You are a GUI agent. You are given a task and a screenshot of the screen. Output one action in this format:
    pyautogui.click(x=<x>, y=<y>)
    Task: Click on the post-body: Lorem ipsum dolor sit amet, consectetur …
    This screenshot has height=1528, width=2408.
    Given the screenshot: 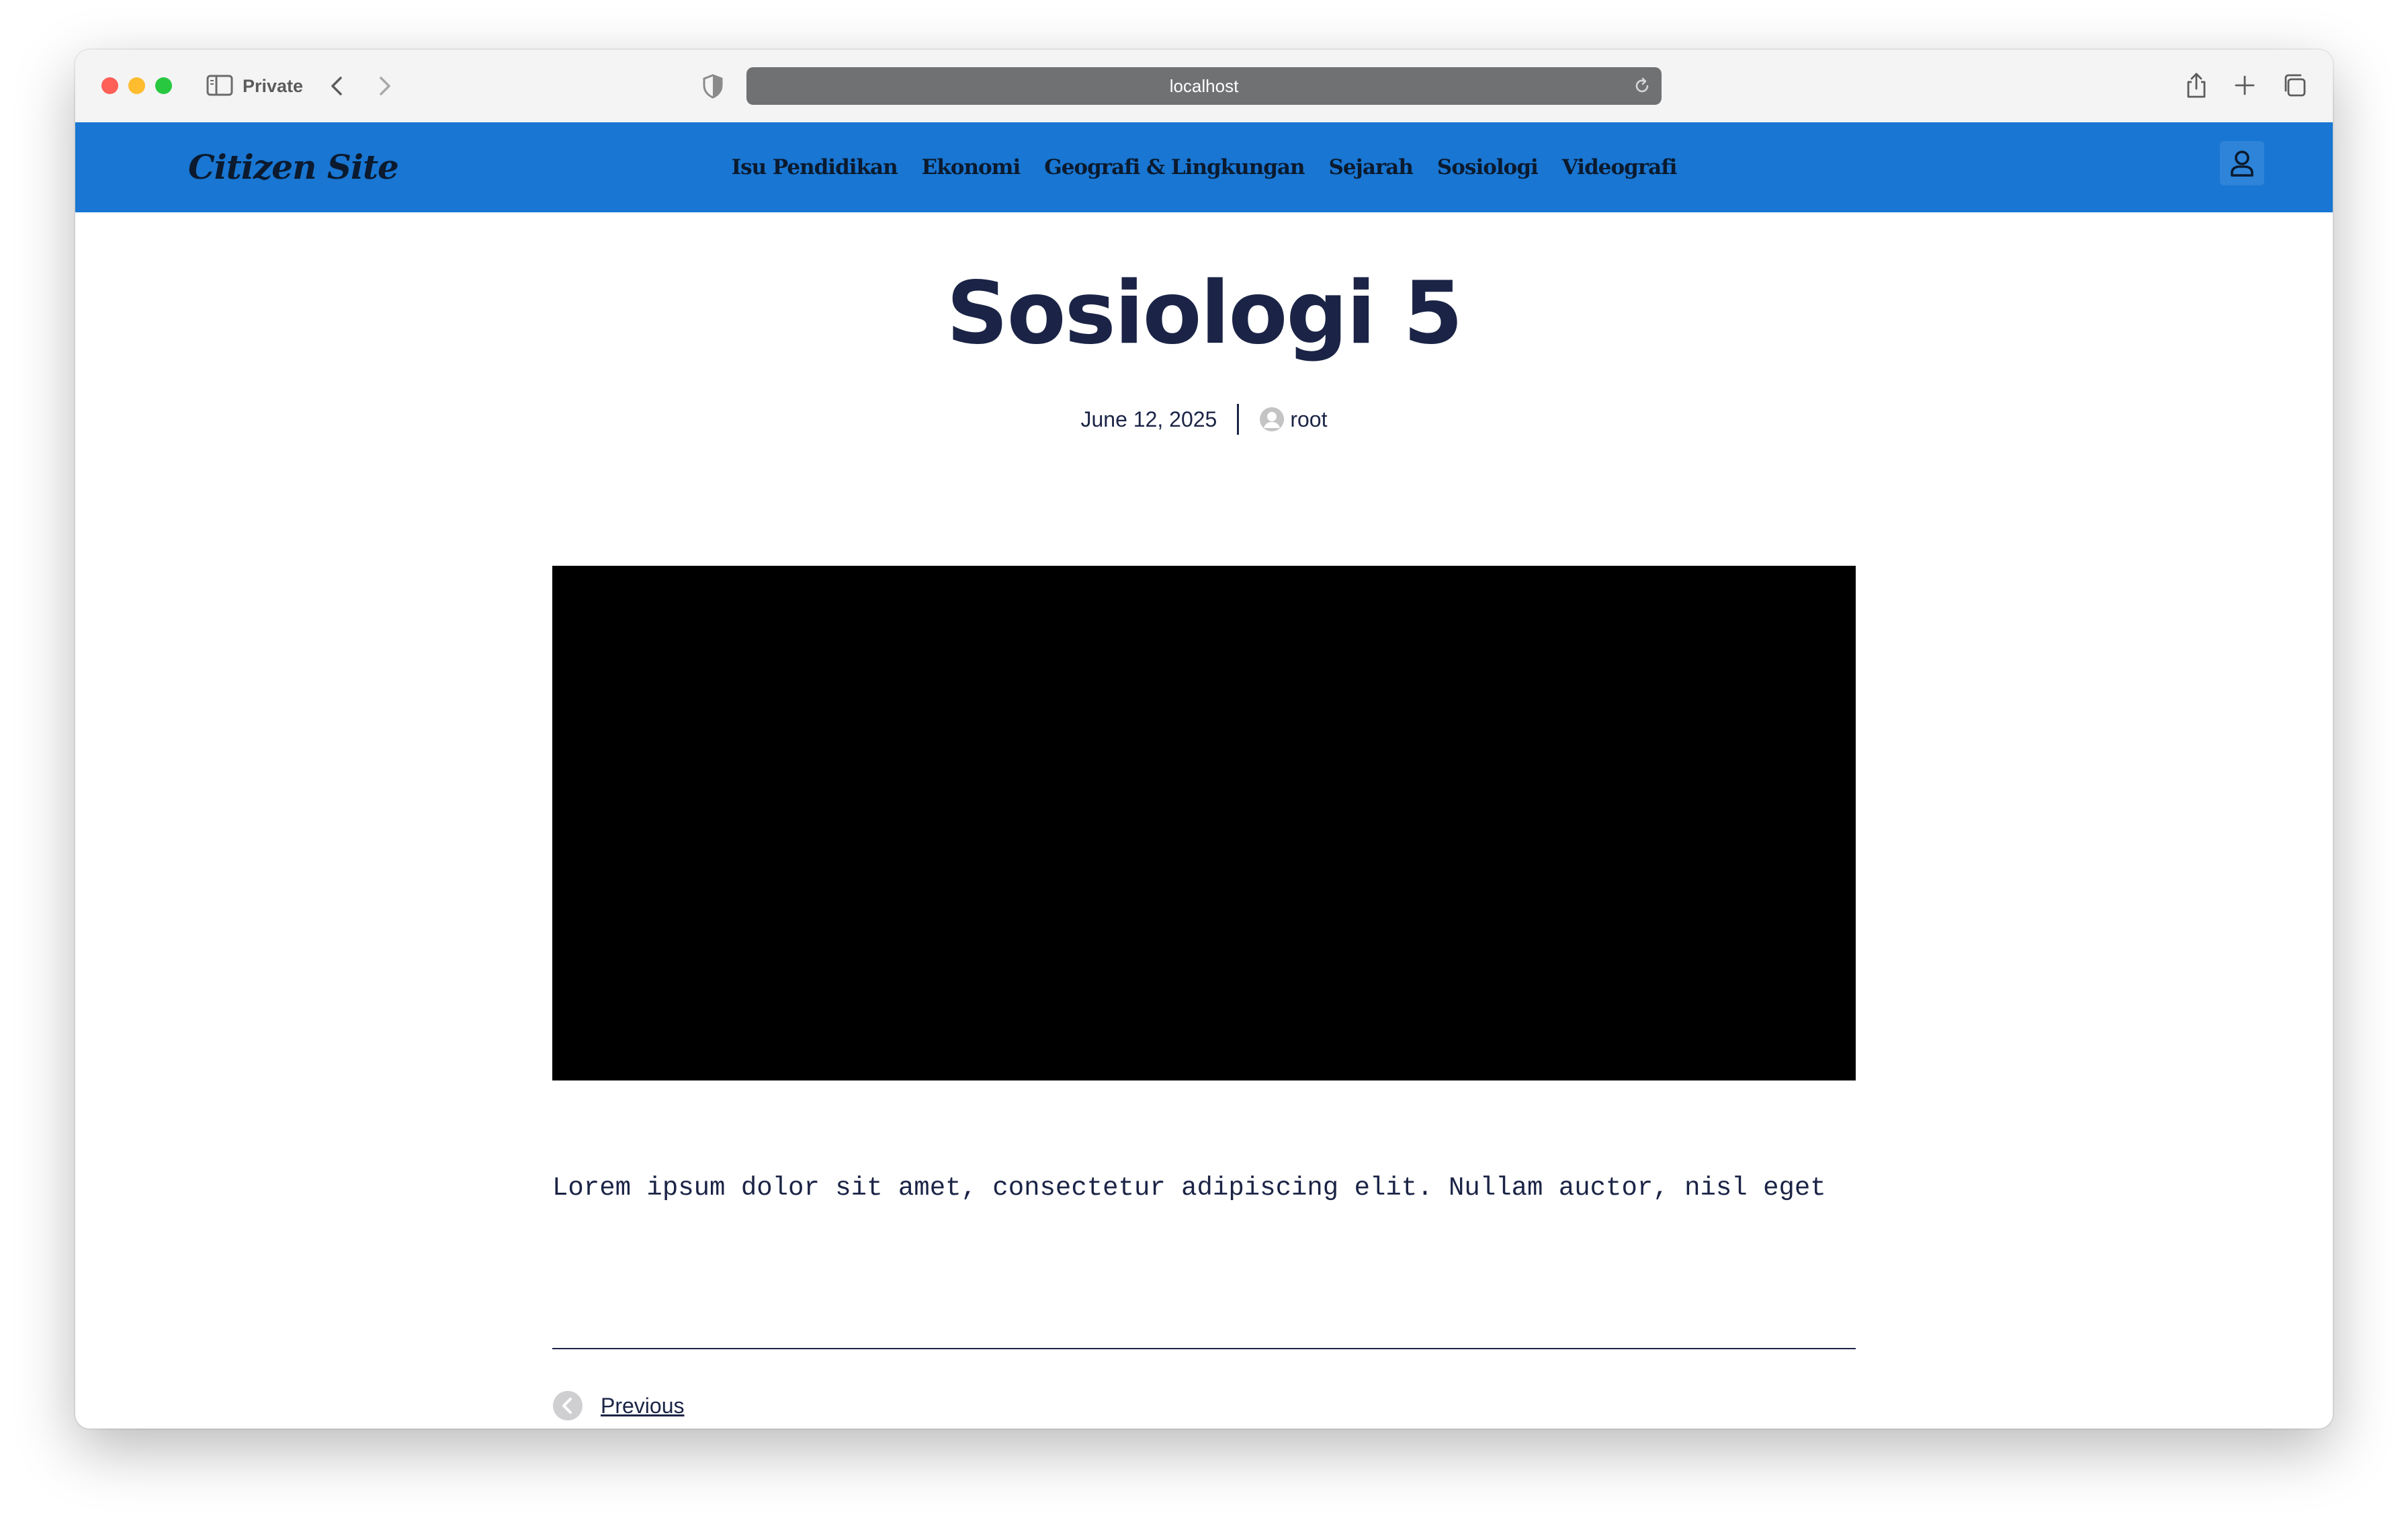 What is the action you would take?
    pyautogui.click(x=1189, y=1188)
    